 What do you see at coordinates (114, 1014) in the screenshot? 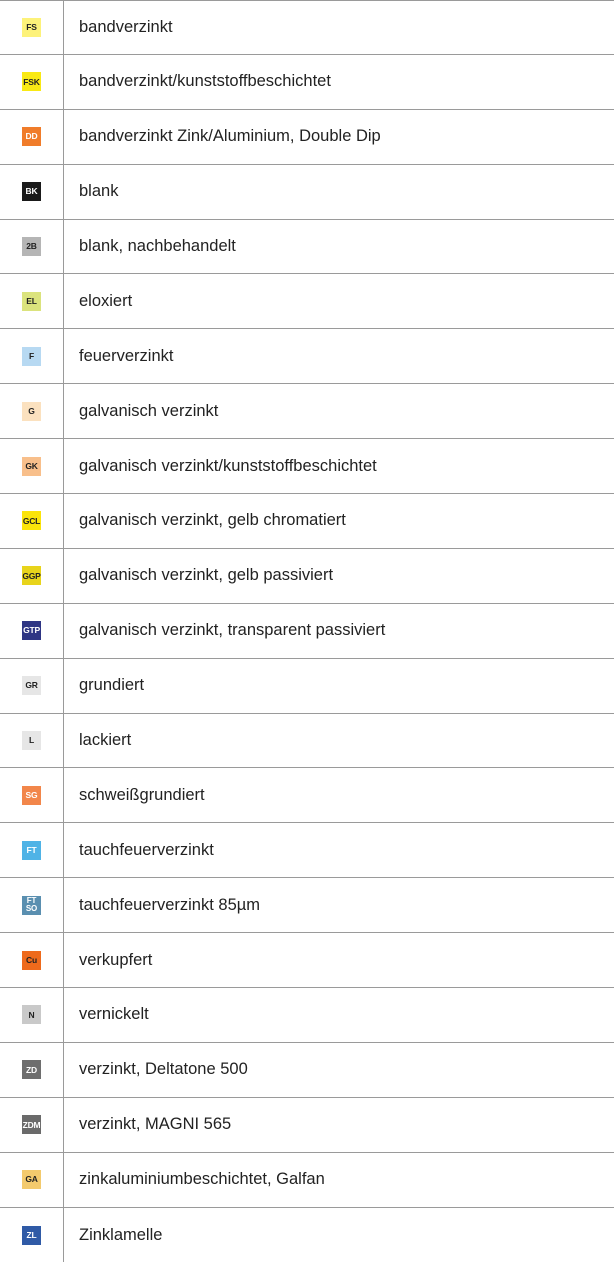
I see `finish-description: vernickelt` at bounding box center [114, 1014].